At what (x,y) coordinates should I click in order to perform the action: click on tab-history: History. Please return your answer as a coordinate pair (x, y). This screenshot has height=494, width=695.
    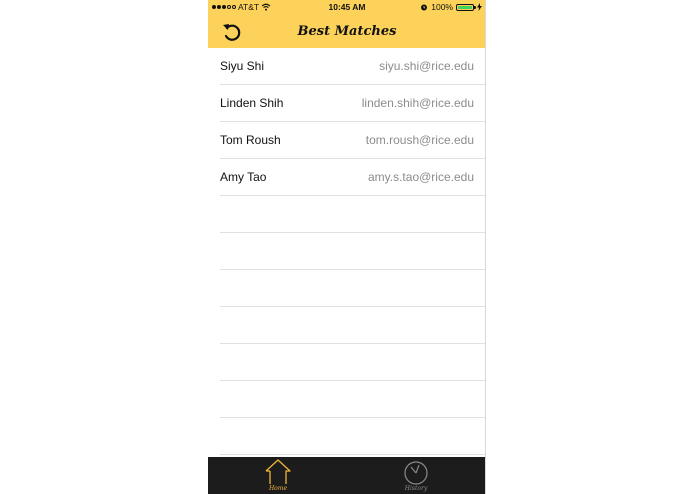
    Looking at the image, I should click on (416, 475).